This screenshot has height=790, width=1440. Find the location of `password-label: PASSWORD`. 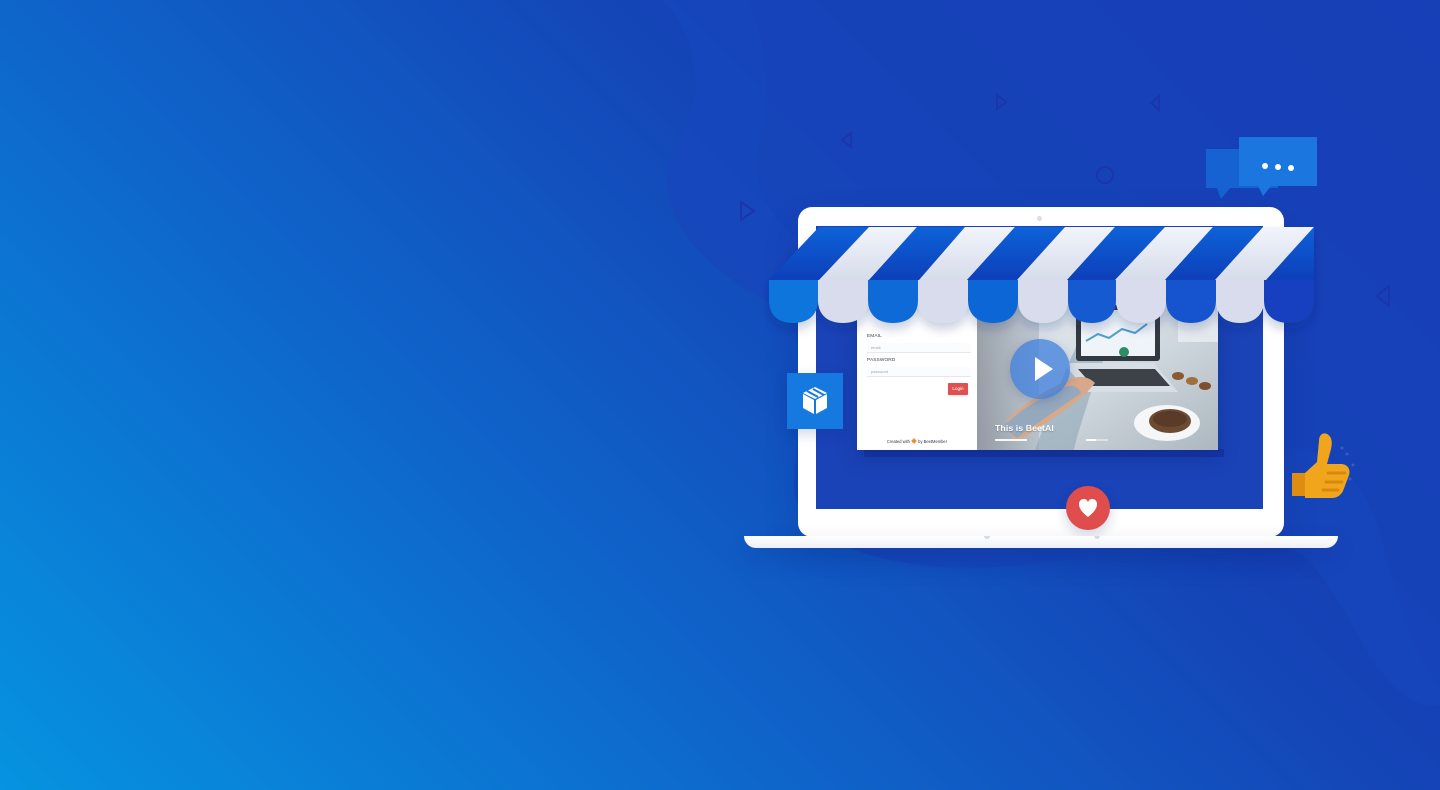

password-label: PASSWORD is located at coordinates (881, 360).